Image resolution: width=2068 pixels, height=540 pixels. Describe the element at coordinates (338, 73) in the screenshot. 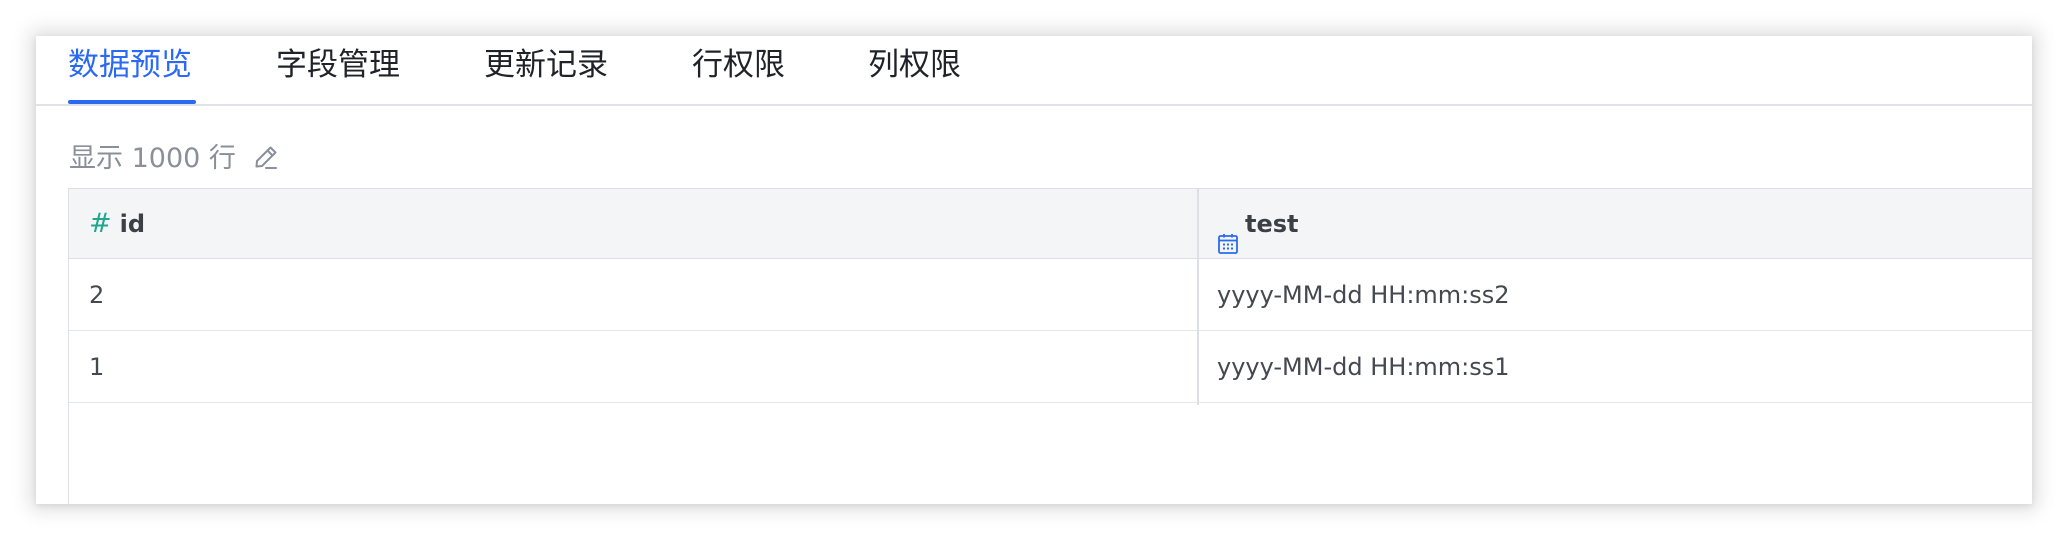

I see `tab-field-management: 字段管理` at that location.